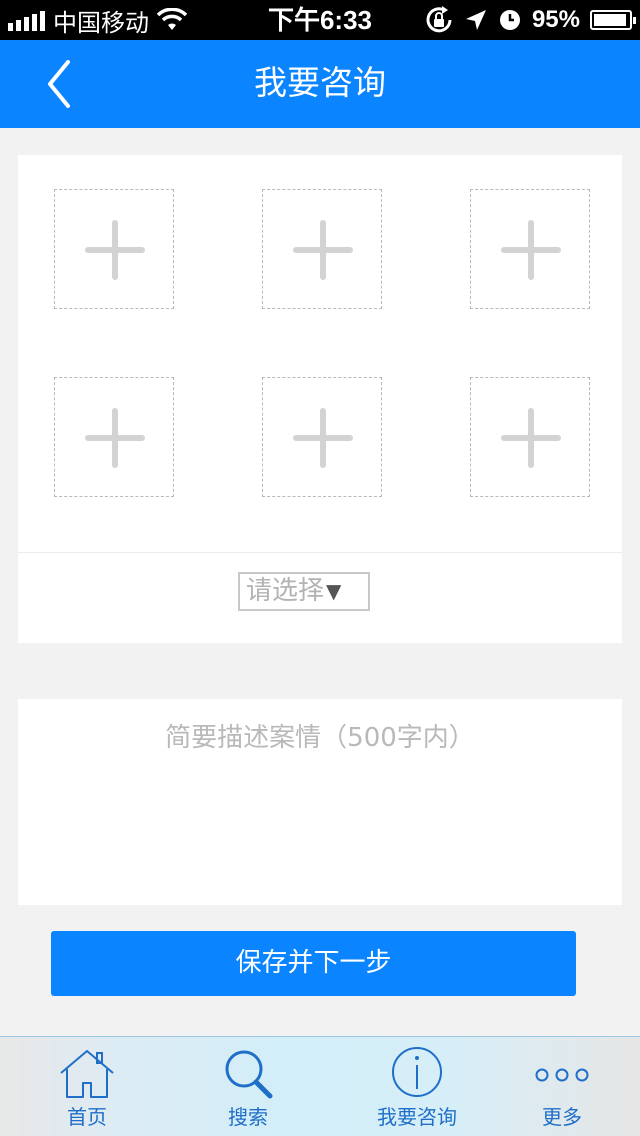 This screenshot has height=1136, width=640. Describe the element at coordinates (562, 1086) in the screenshot. I see `tab-more: 更多` at that location.